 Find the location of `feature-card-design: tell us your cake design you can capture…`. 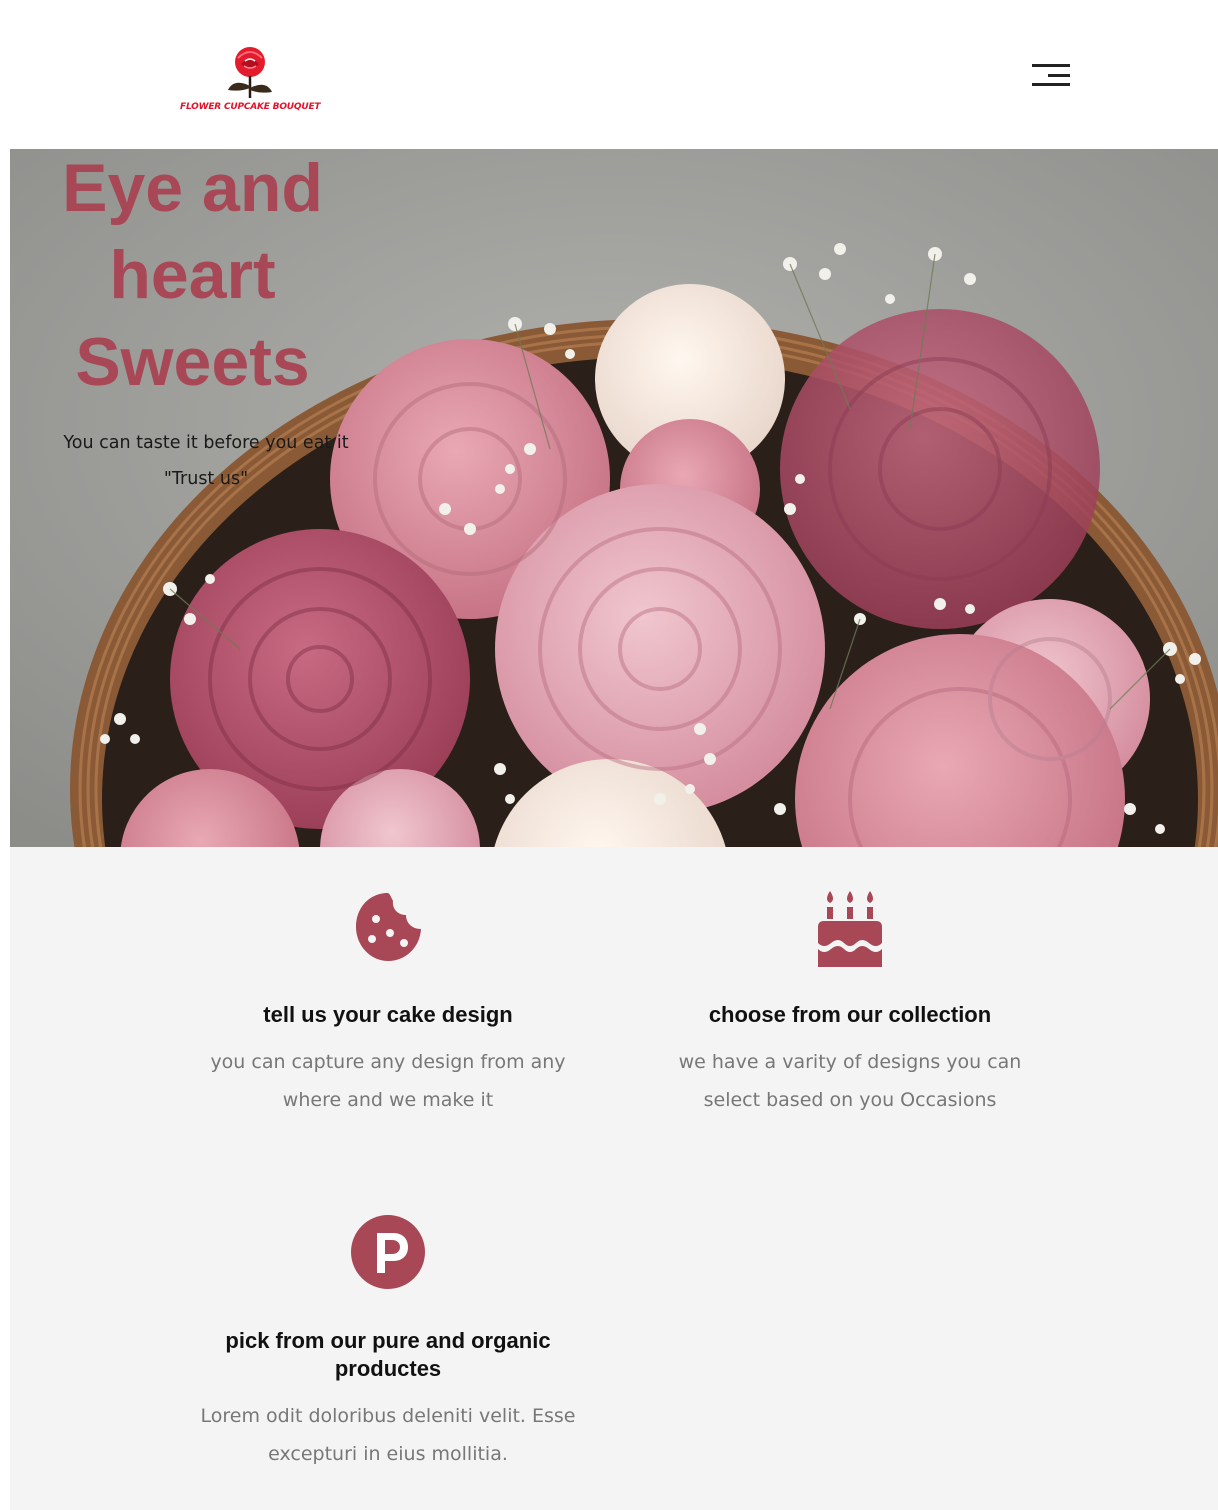

feature-card-design: tell us your cake design you can capture… is located at coordinates (388, 1005).